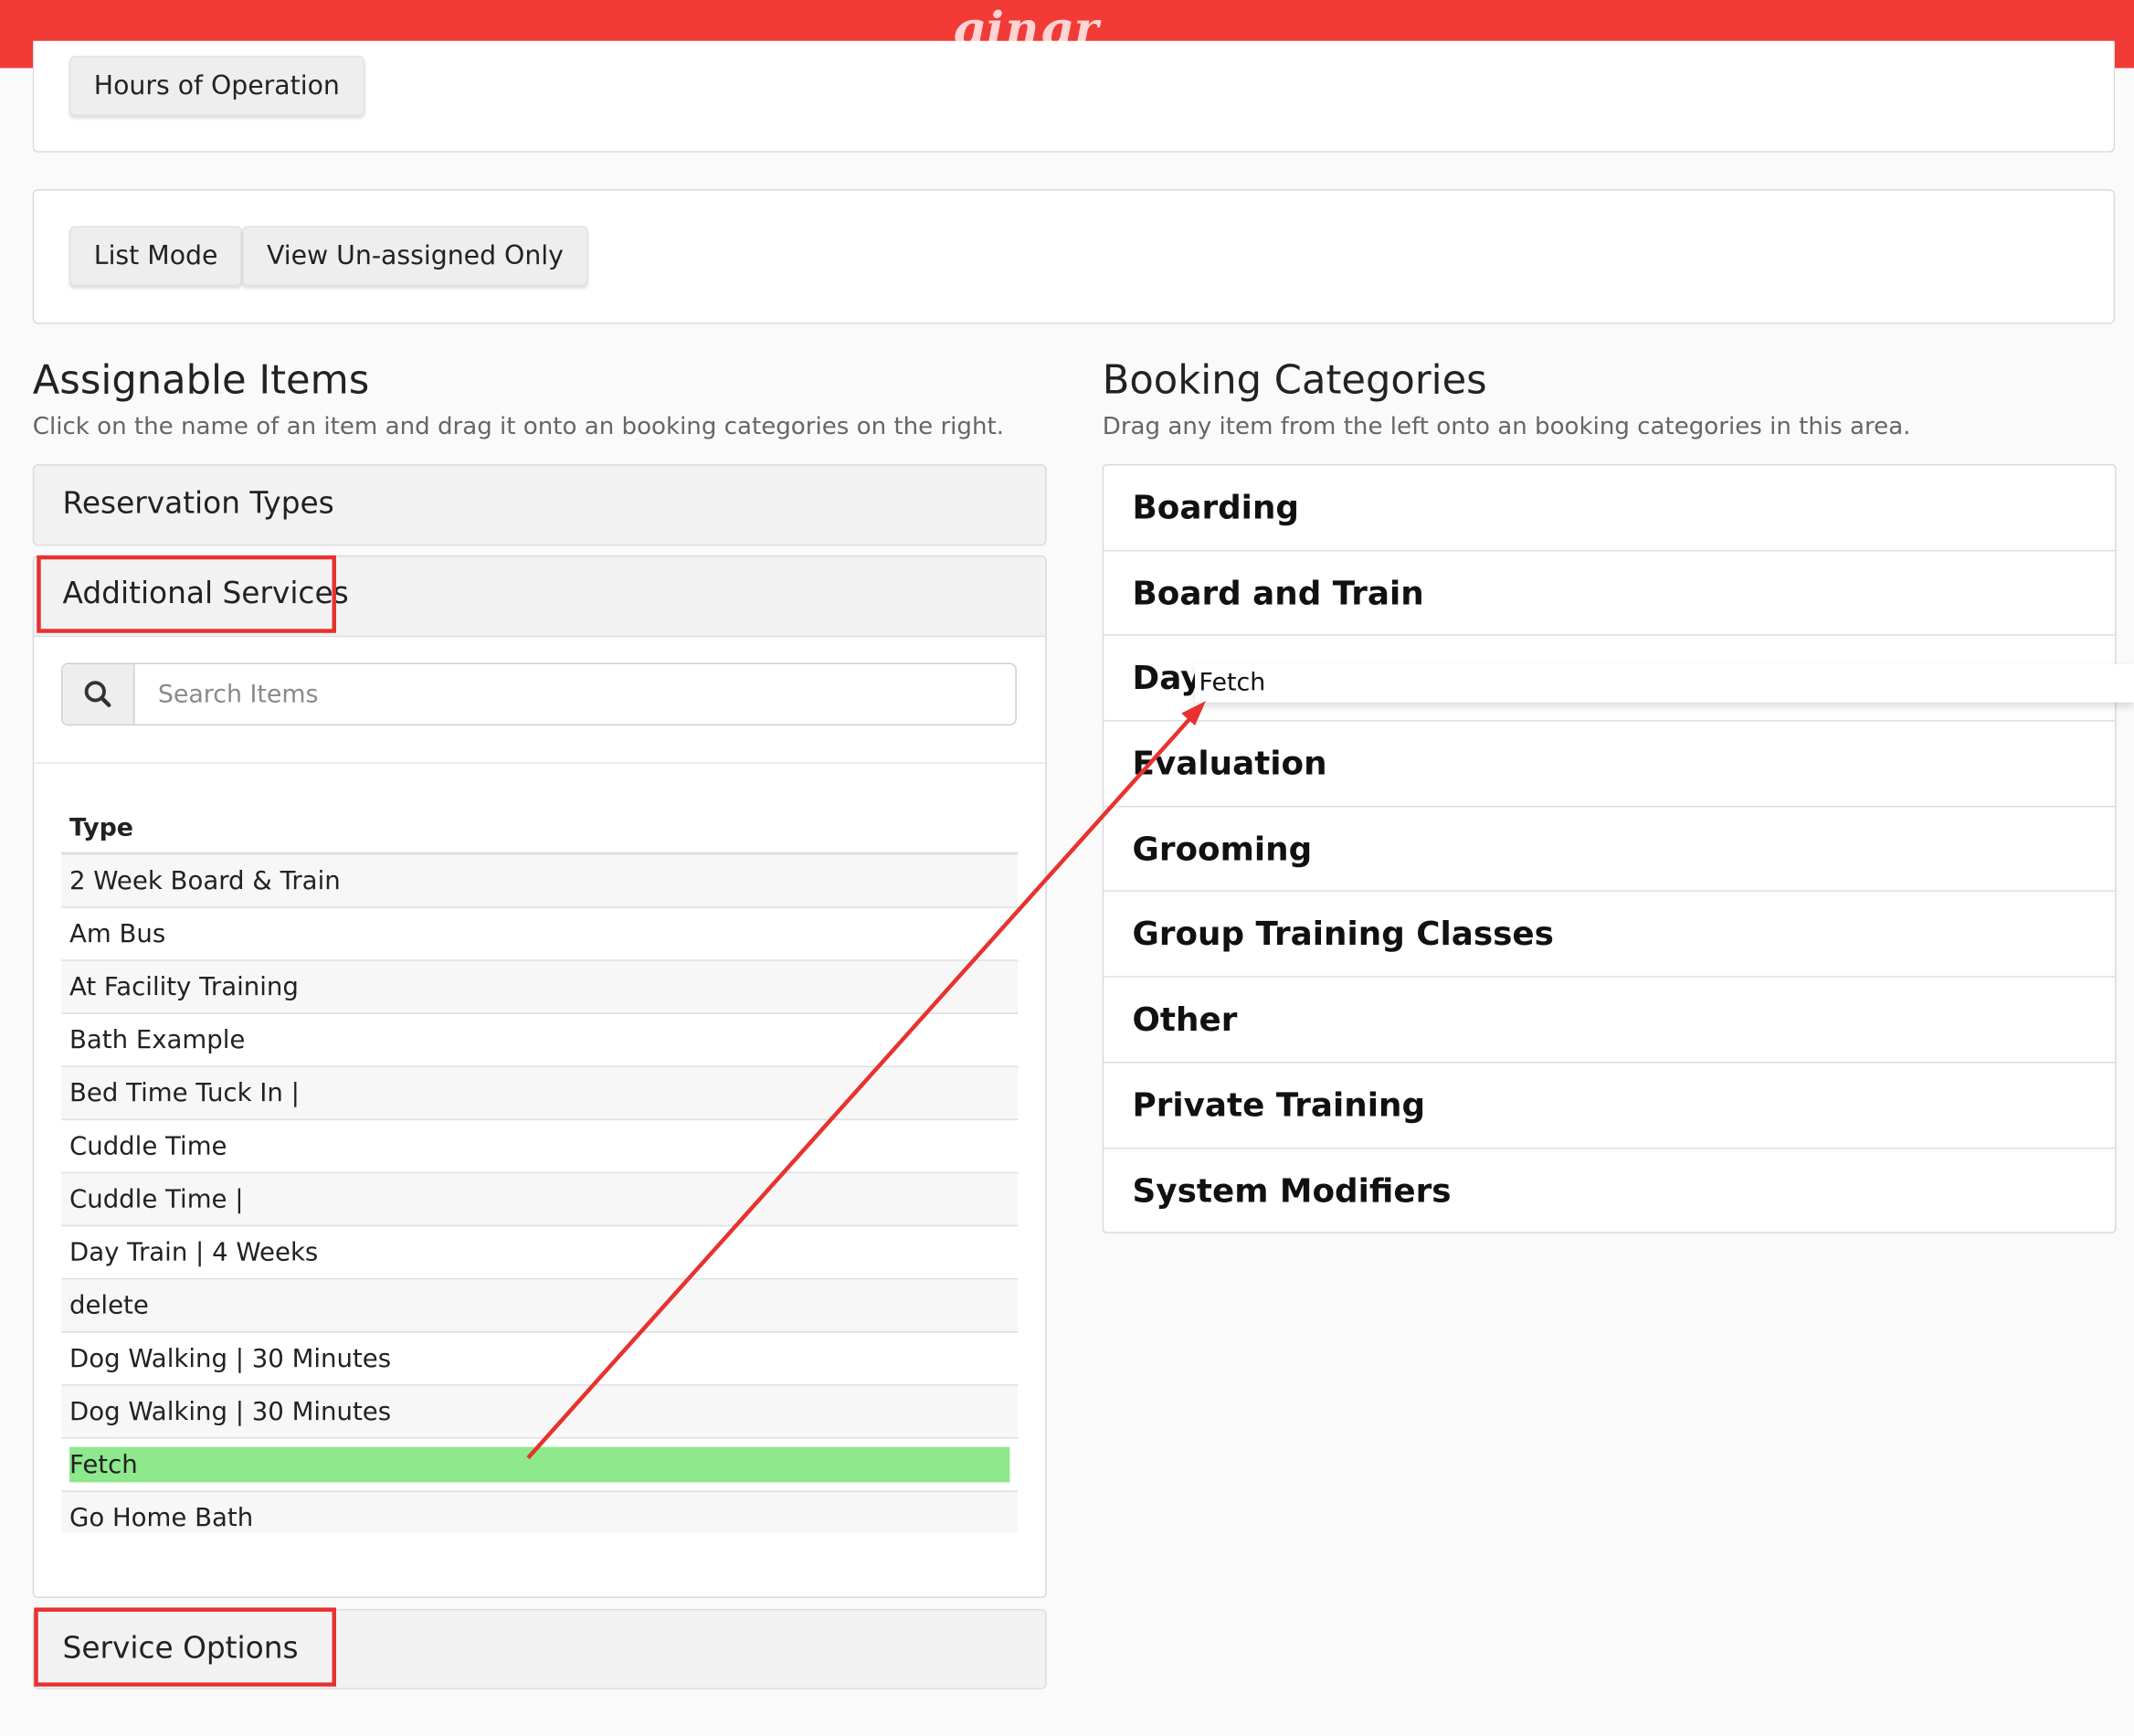 The height and width of the screenshot is (1736, 2134). I want to click on list-item: Go Home Bath, so click(540, 1512).